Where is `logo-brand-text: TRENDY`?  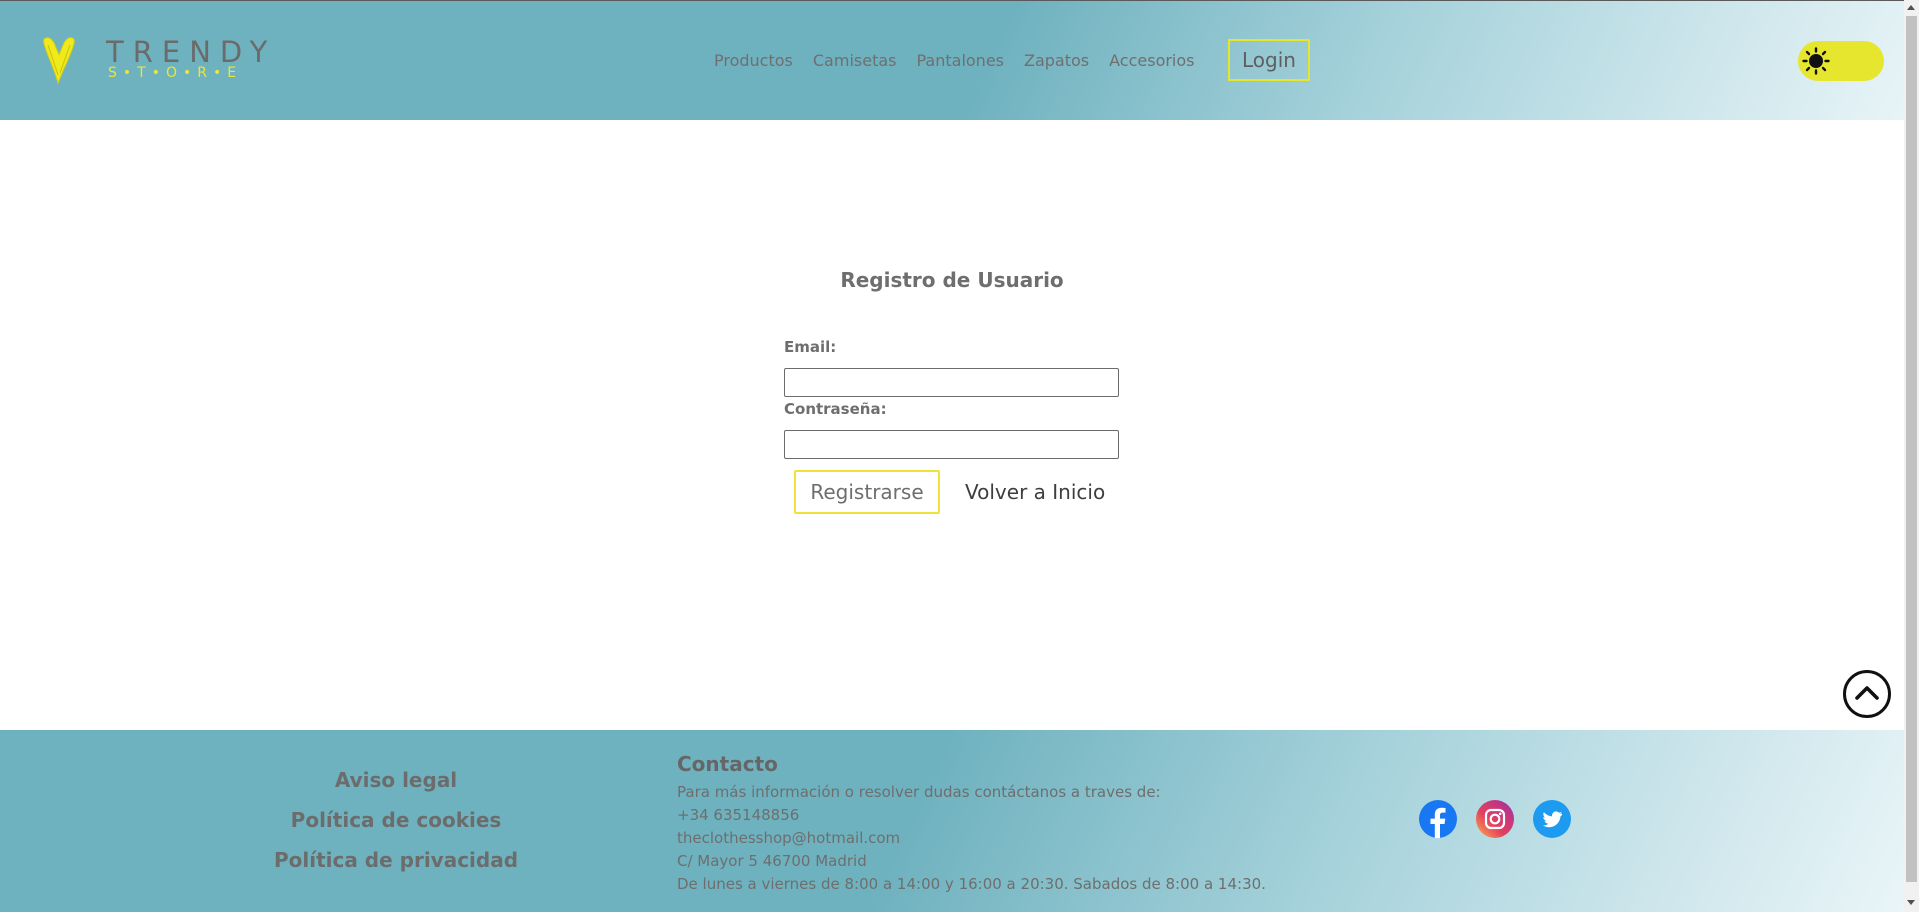 logo-brand-text: TRENDY is located at coordinates (191, 52).